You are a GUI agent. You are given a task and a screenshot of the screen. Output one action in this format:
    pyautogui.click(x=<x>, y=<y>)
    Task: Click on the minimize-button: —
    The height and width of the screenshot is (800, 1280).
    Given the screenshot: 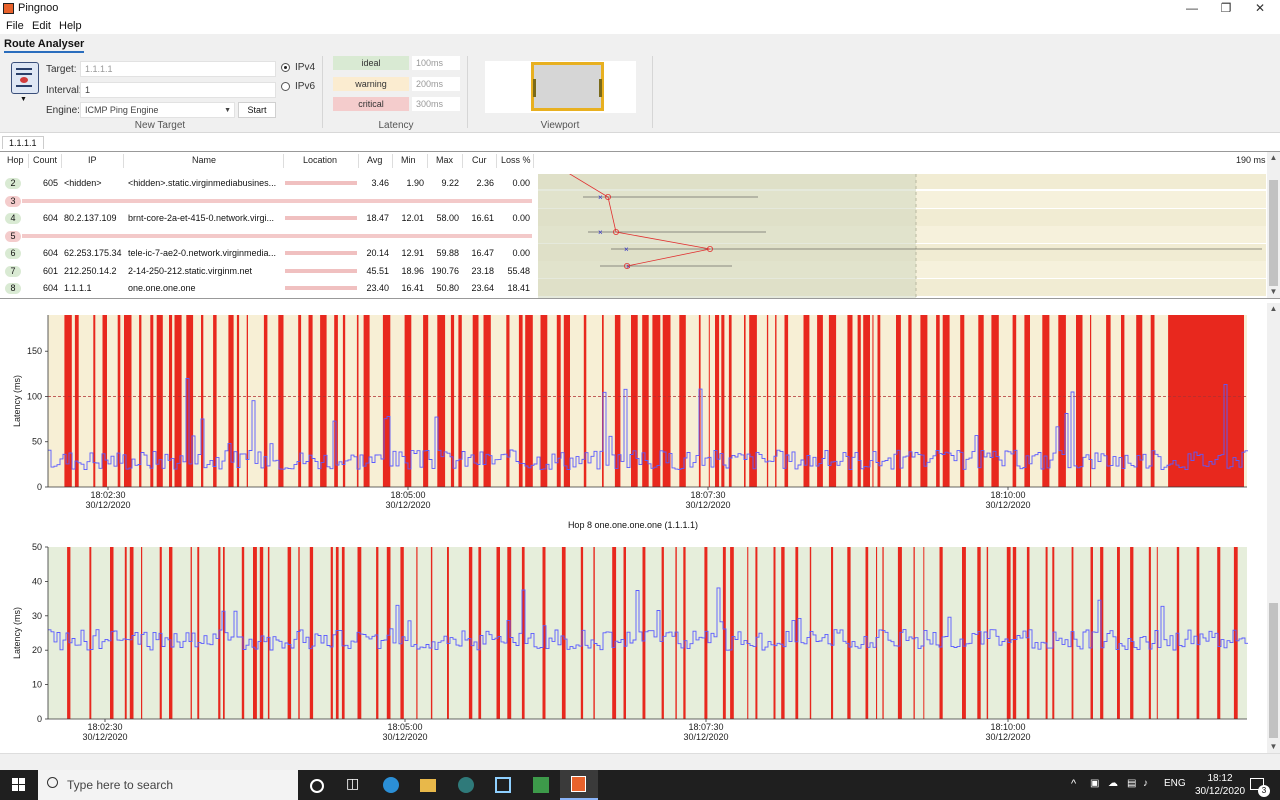 What is the action you would take?
    pyautogui.click(x=1192, y=8)
    